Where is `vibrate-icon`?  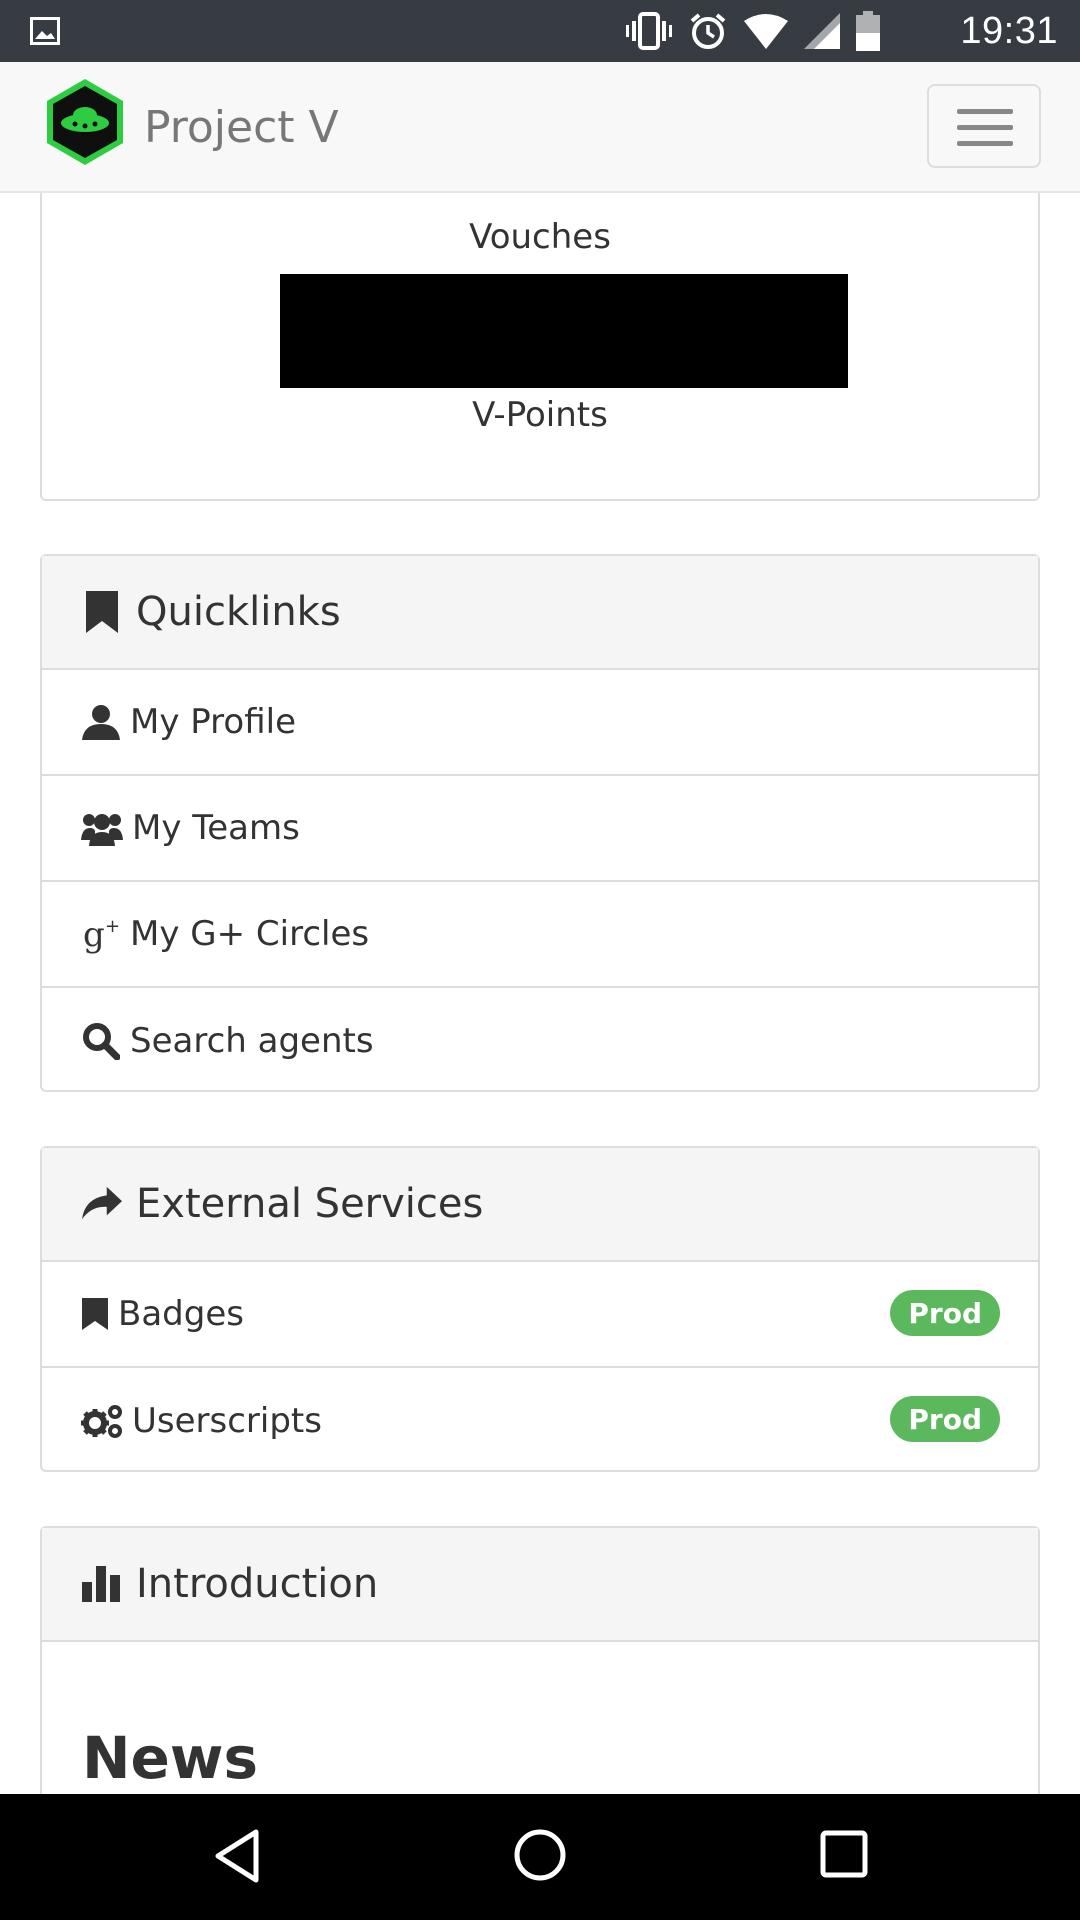
vibrate-icon is located at coordinates (649, 31).